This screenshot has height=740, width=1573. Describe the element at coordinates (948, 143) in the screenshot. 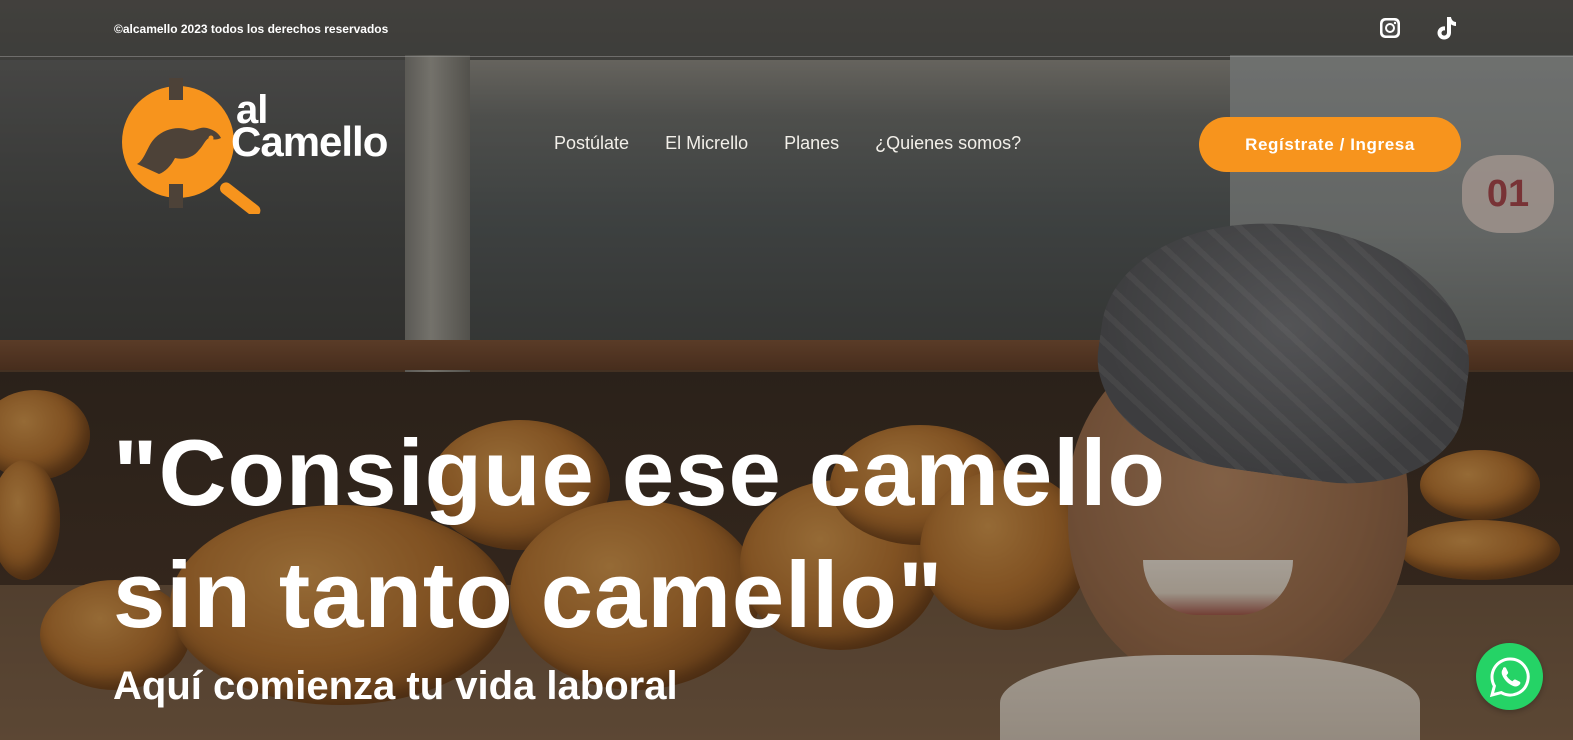

I see `nav-item-quienes-somos: ¿Quienes somos?` at that location.